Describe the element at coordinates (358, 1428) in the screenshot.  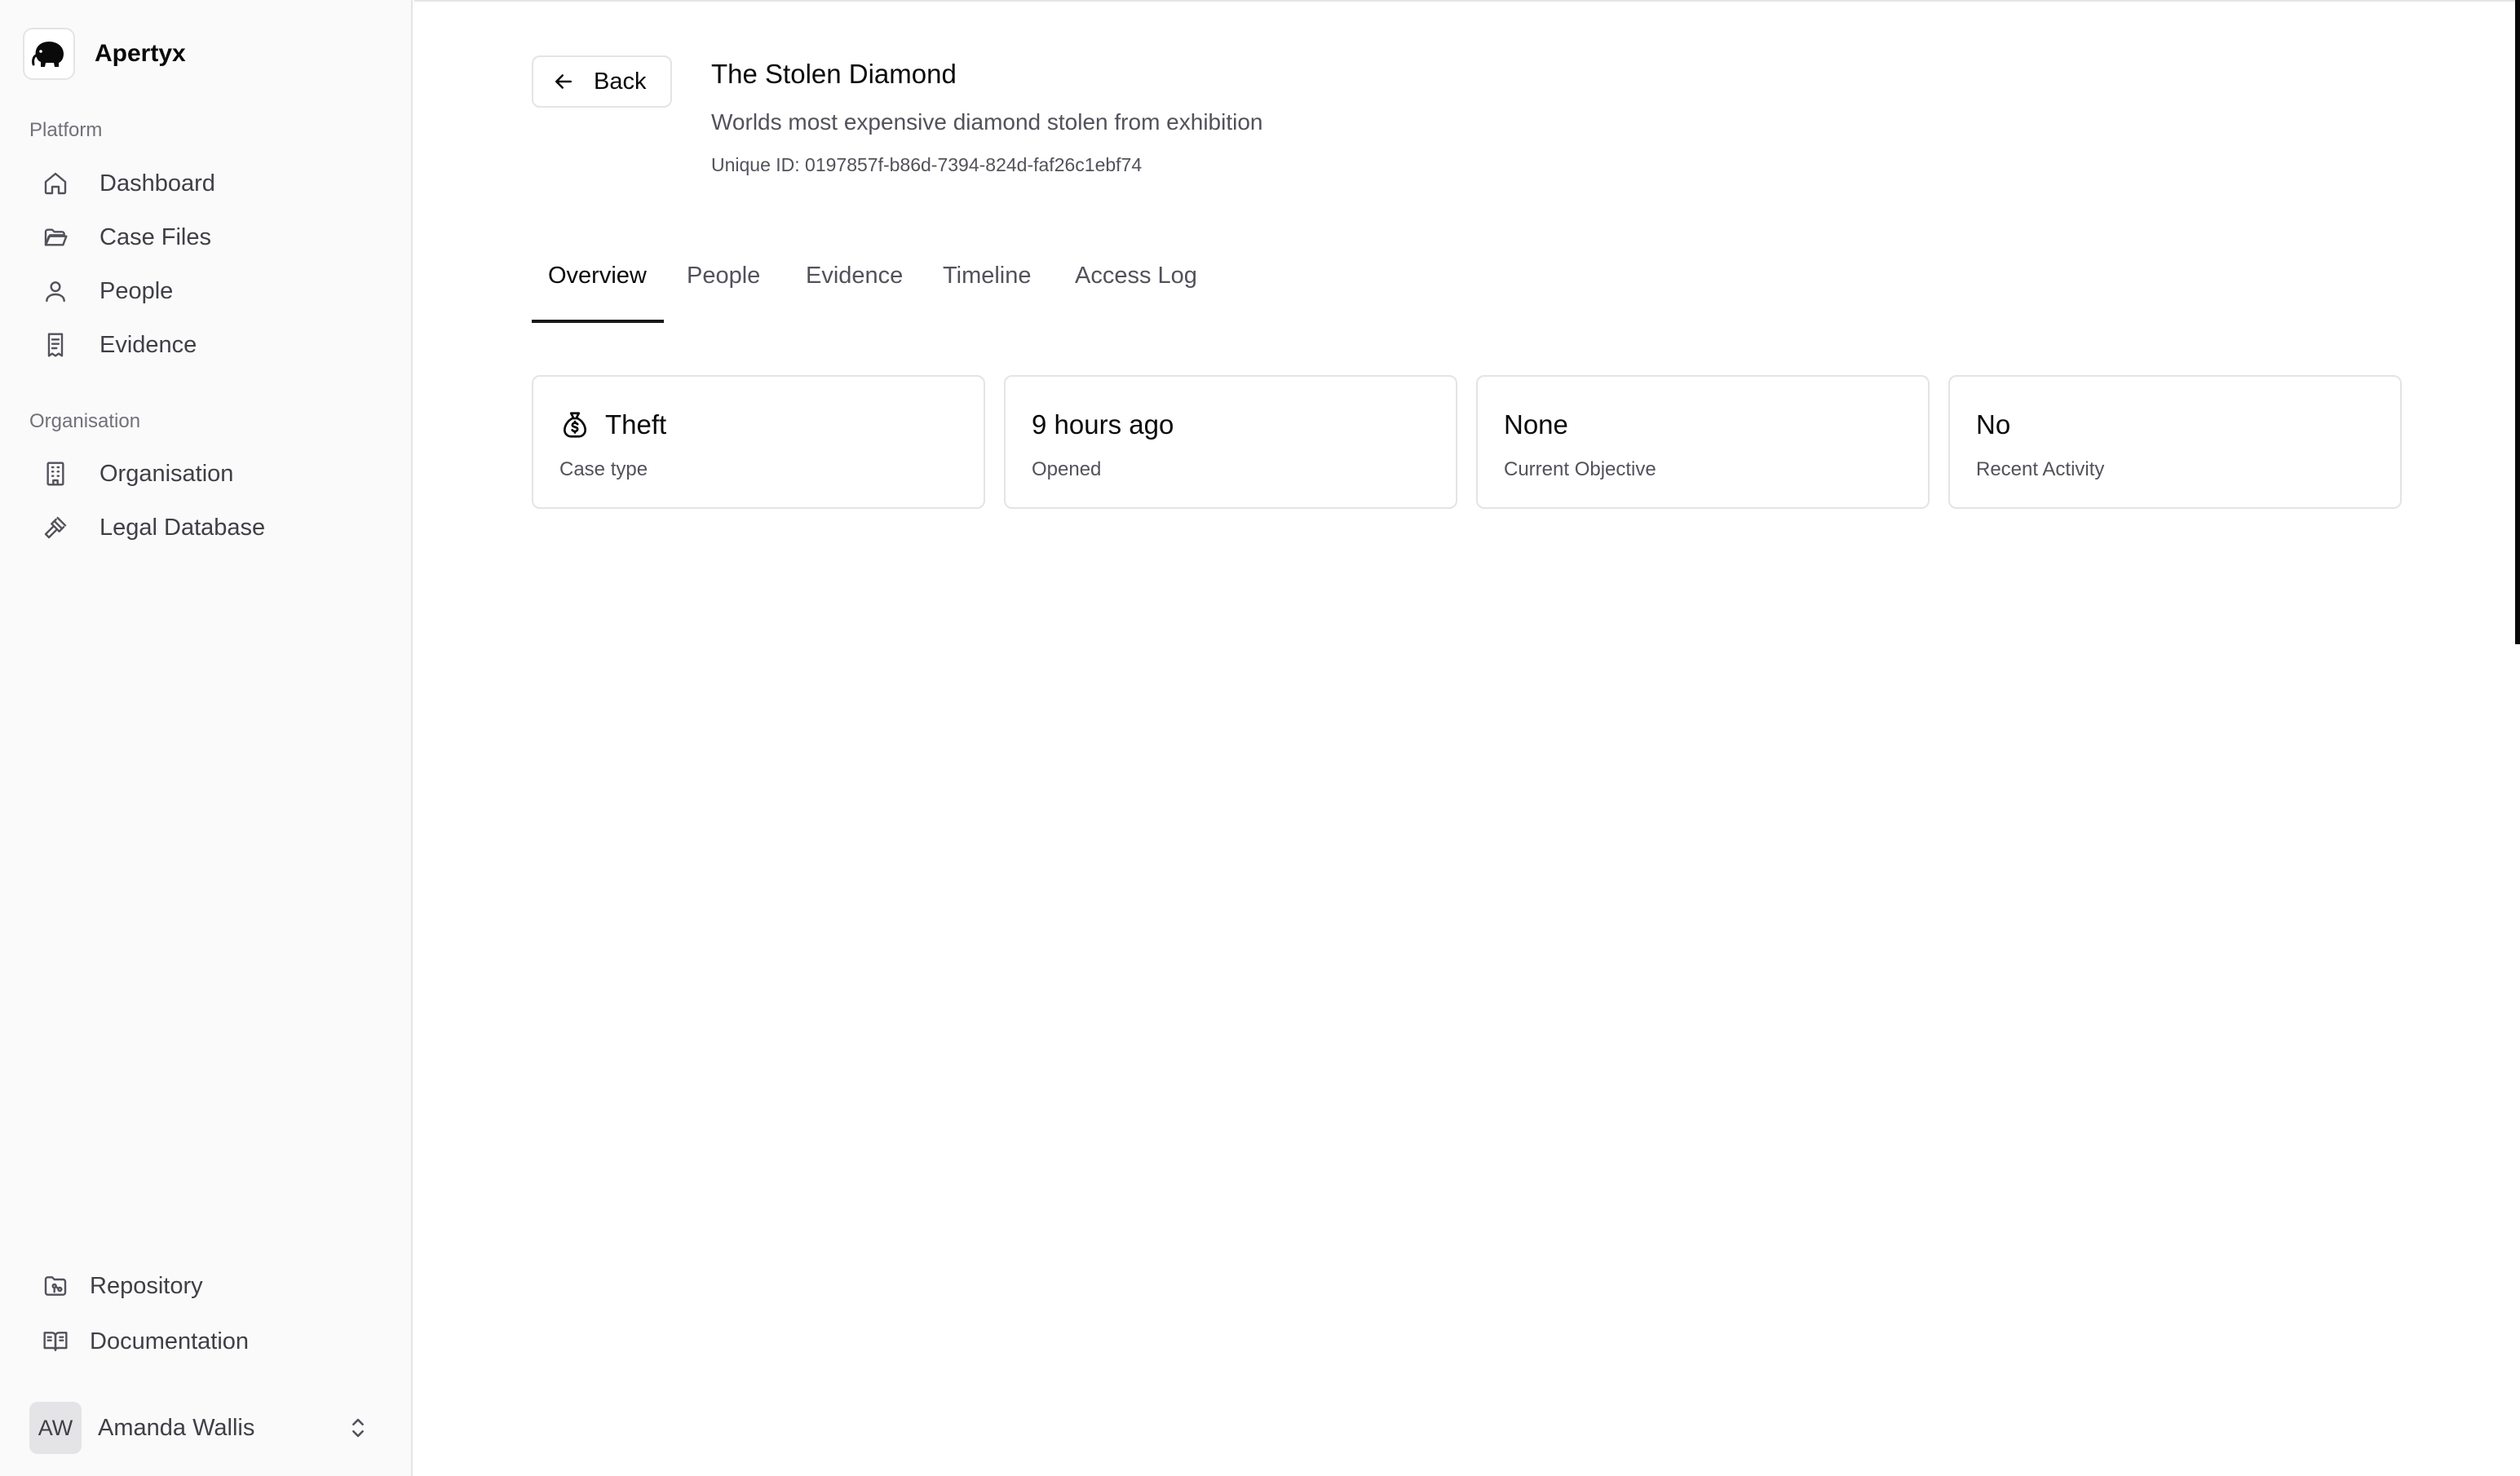
I see `chevrons-up-down-icon` at that location.